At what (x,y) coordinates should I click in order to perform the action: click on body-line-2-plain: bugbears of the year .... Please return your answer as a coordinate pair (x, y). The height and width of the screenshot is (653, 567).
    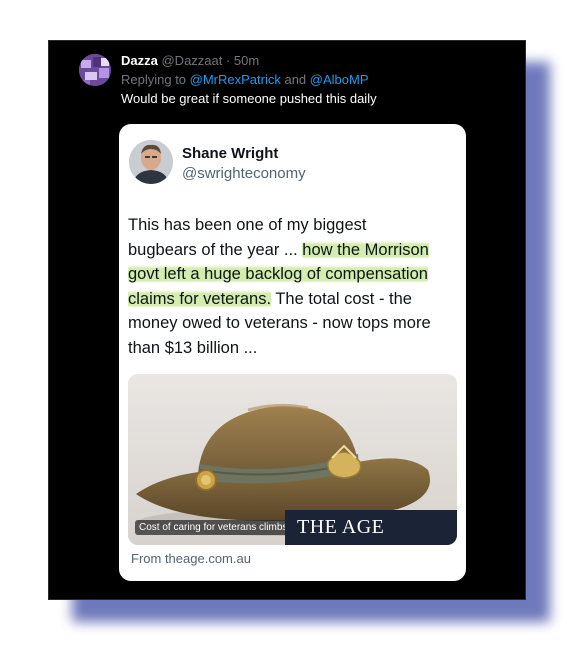
    Looking at the image, I should click on (215, 249).